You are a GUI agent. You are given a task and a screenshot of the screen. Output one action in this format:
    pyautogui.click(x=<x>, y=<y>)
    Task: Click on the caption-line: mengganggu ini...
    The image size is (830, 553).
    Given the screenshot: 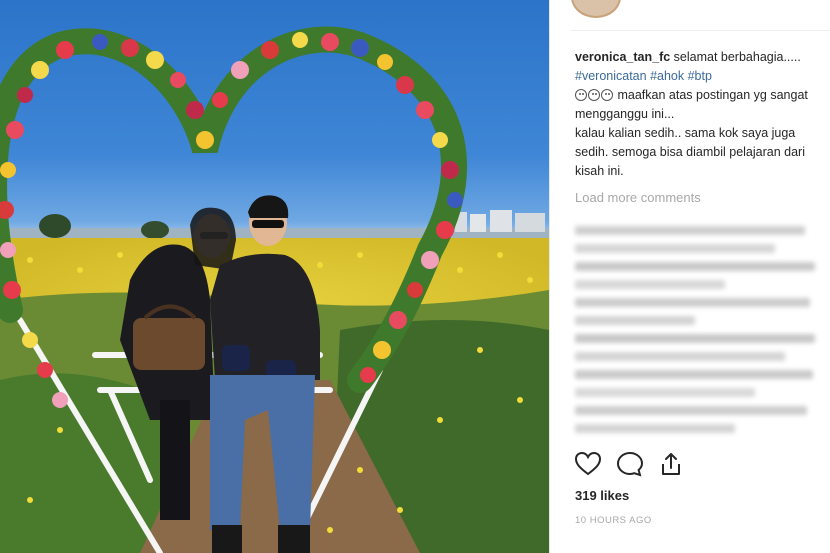 What is the action you would take?
    pyautogui.click(x=625, y=114)
    